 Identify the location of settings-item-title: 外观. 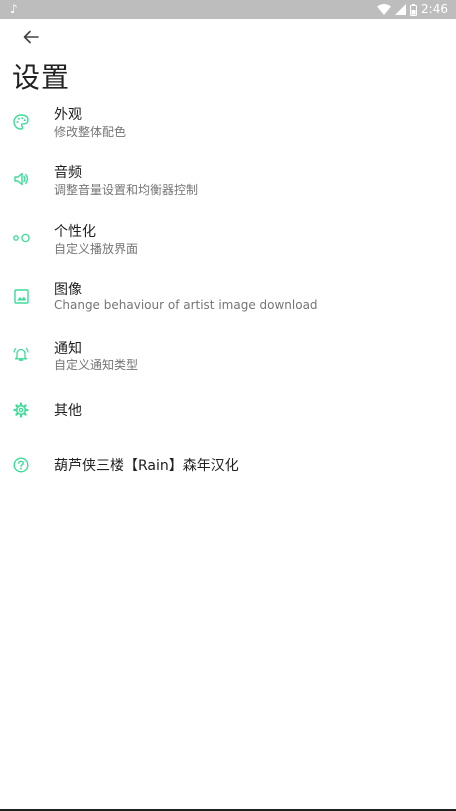
(68, 115).